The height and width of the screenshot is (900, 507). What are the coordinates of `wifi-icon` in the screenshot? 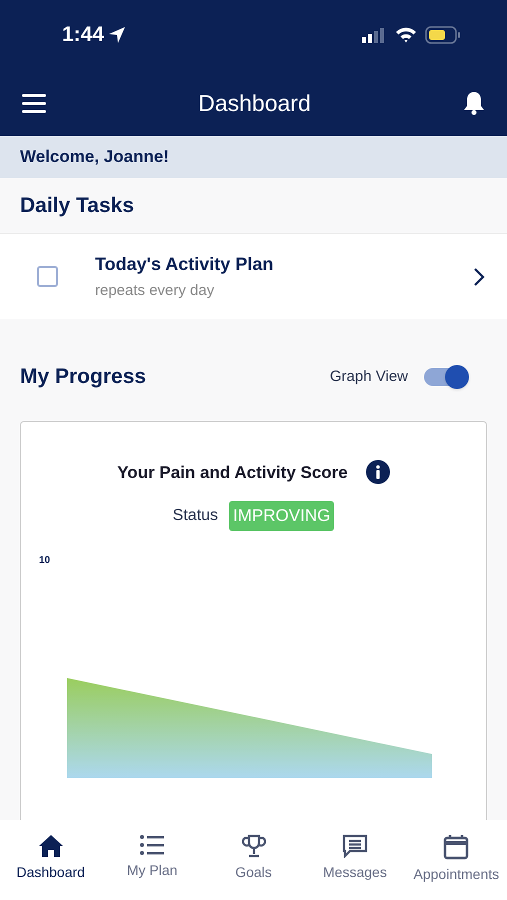 It's located at (406, 35).